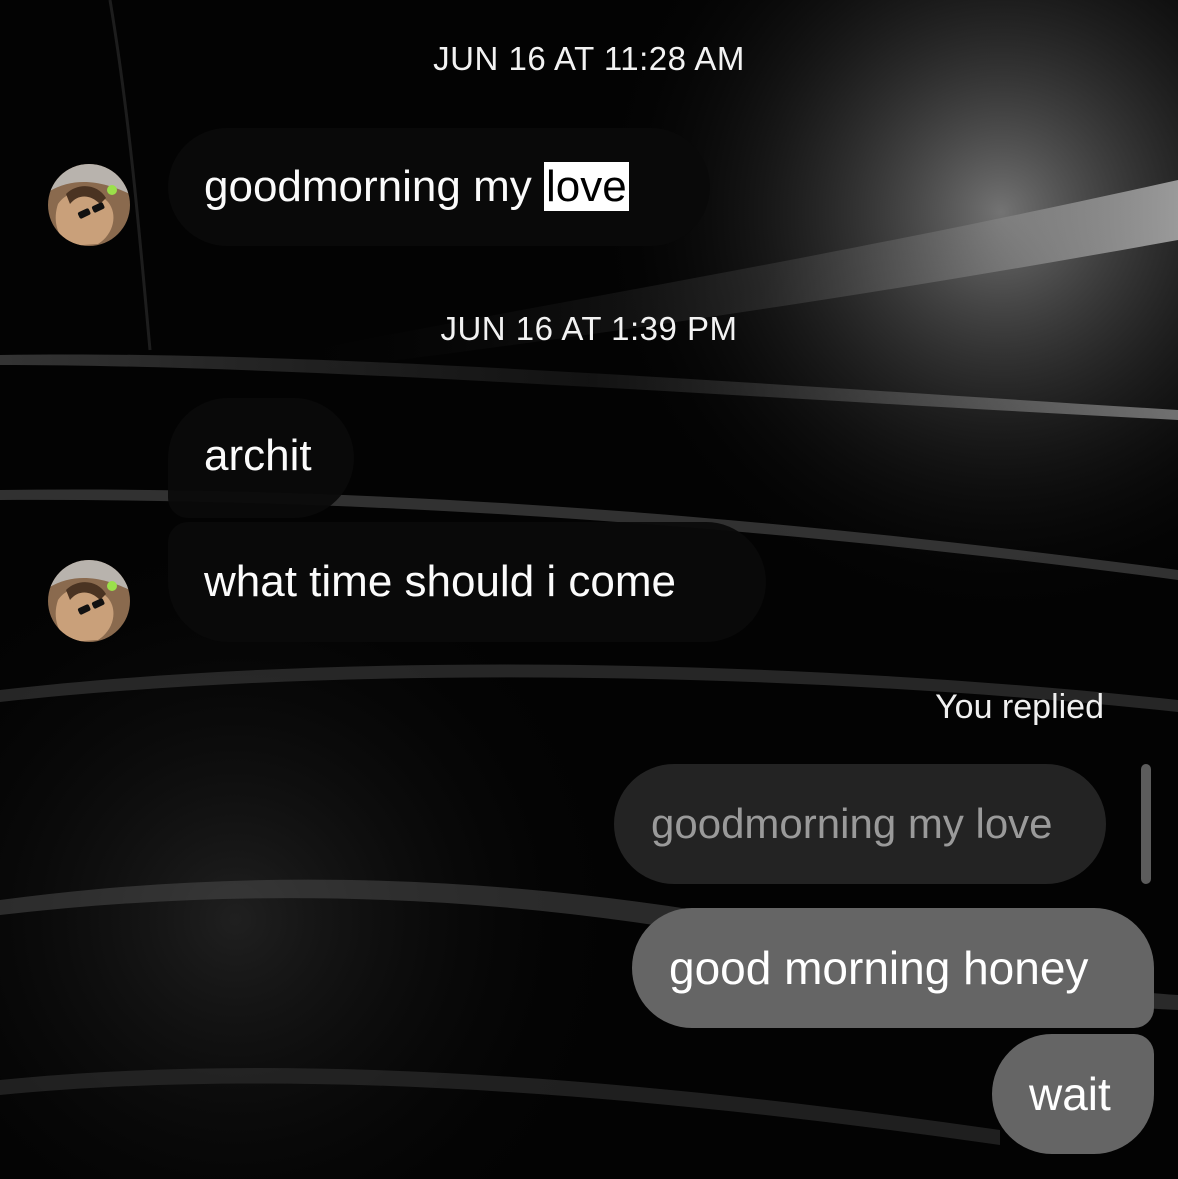 The height and width of the screenshot is (1179, 1178). Describe the element at coordinates (258, 455) in the screenshot. I see `message-text: archit` at that location.